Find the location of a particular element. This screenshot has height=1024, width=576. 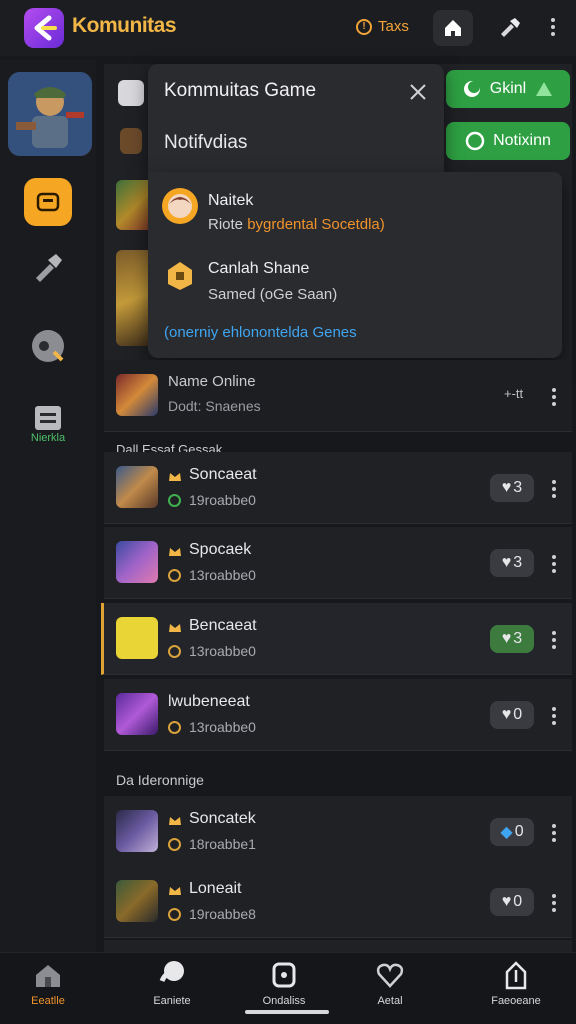

table-row: Soncaeat 19roabbe0 ♥ 3 is located at coordinates (338, 488).